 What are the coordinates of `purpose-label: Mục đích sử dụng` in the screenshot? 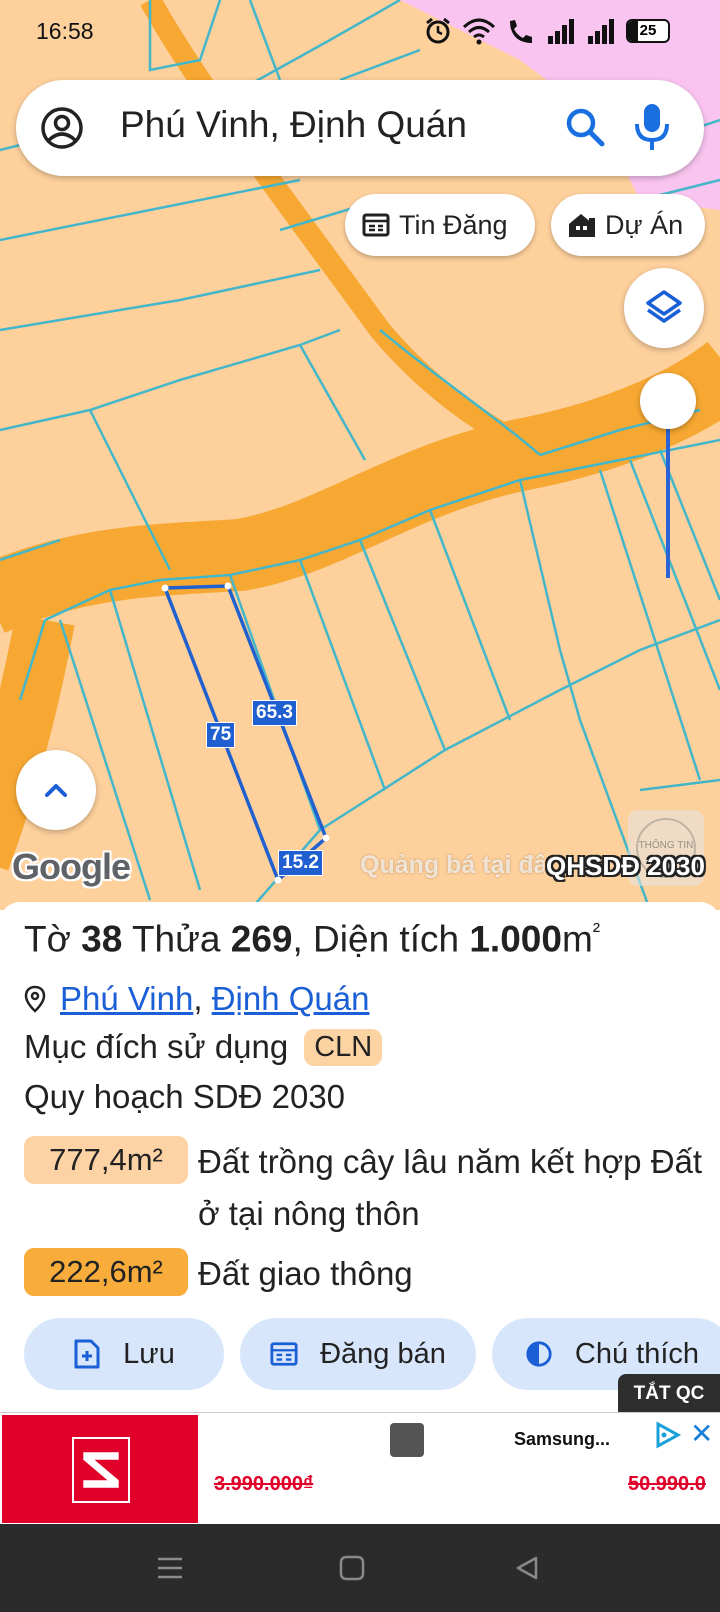 It's located at (156, 1046).